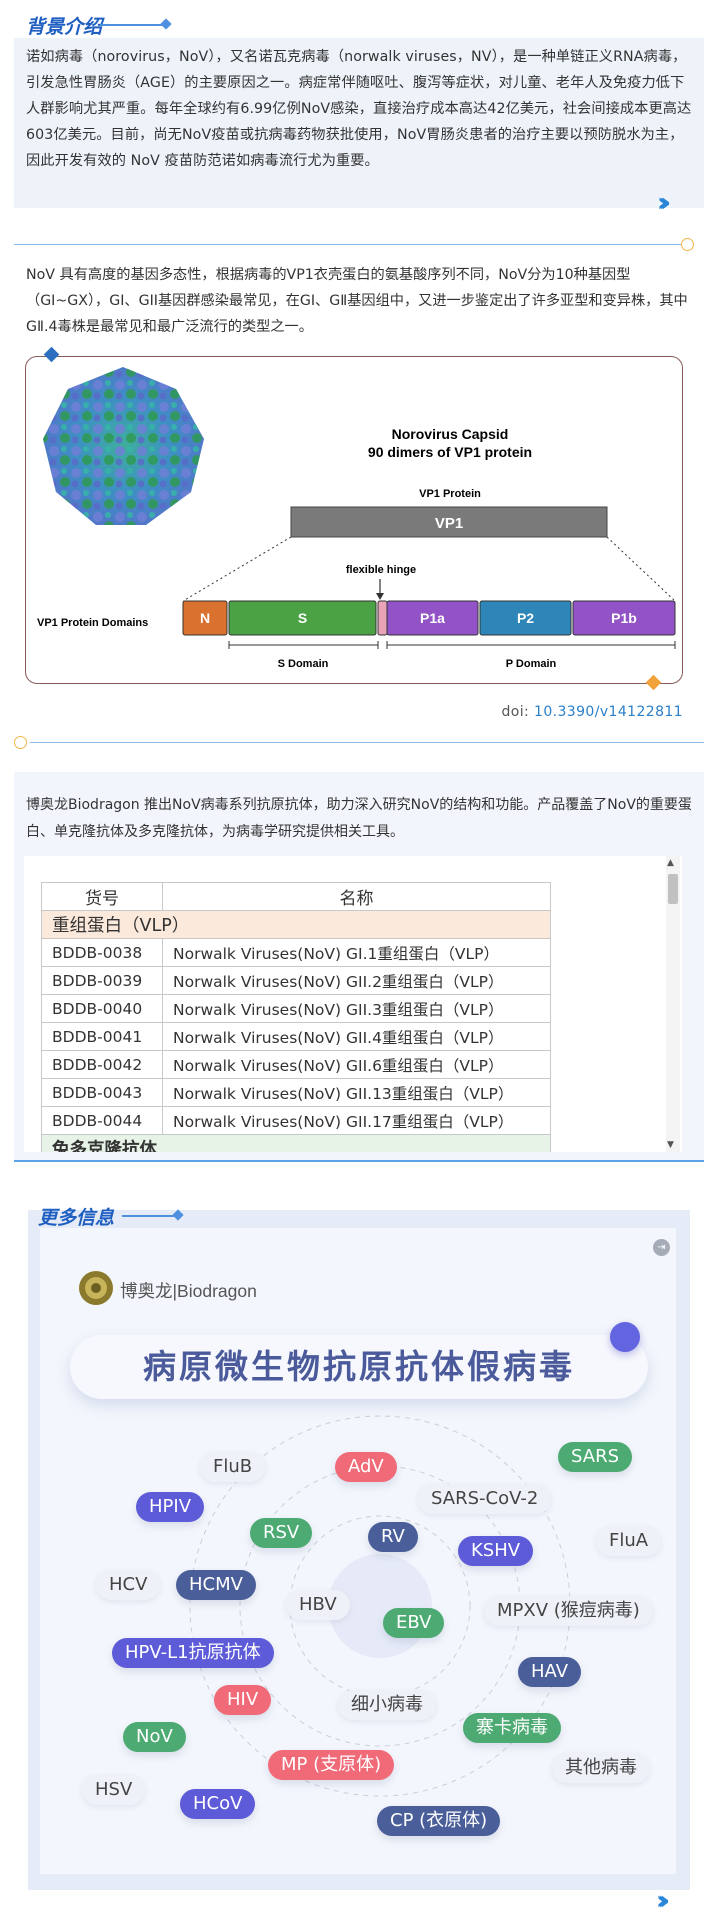  Describe the element at coordinates (102, 980) in the screenshot. I see `sku-cell: BDDB-0039` at that location.